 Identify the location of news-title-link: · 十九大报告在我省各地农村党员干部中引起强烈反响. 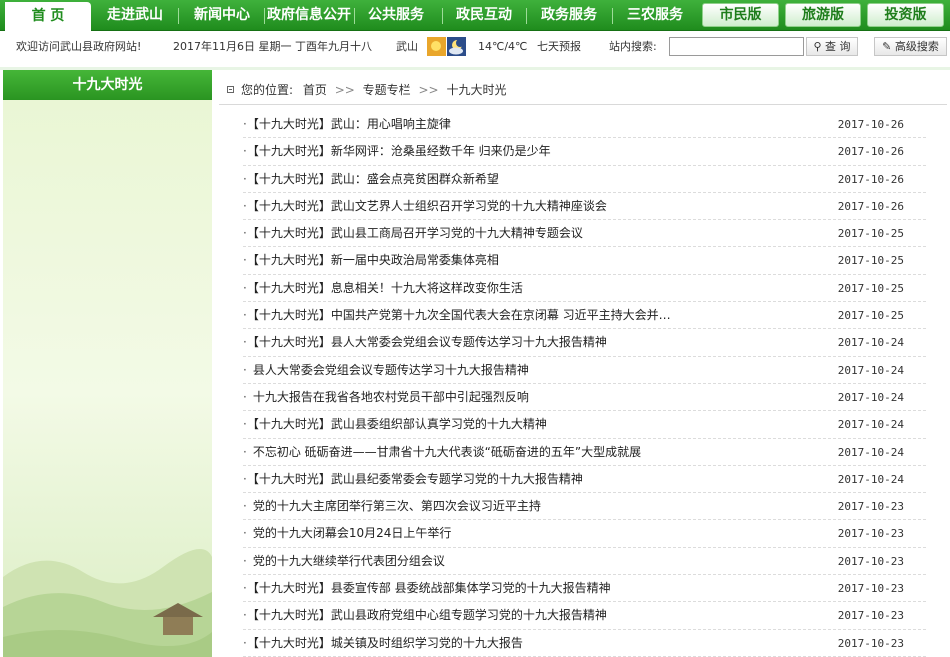
(386, 397).